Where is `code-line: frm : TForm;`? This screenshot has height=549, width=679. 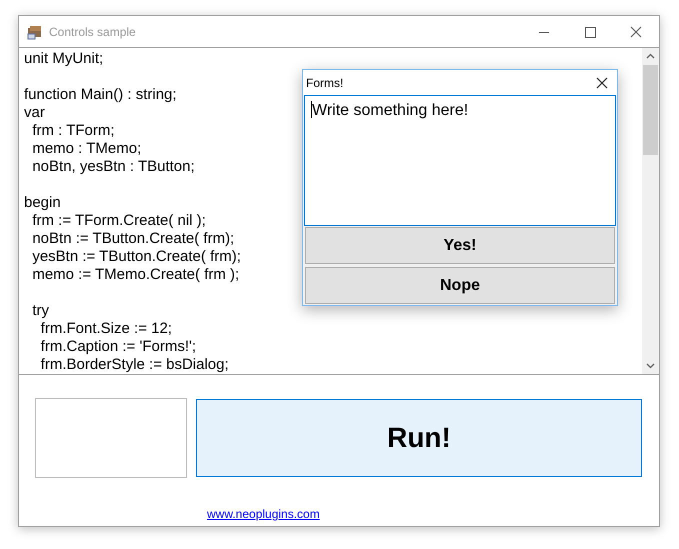
code-line: frm : TForm; is located at coordinates (73, 130).